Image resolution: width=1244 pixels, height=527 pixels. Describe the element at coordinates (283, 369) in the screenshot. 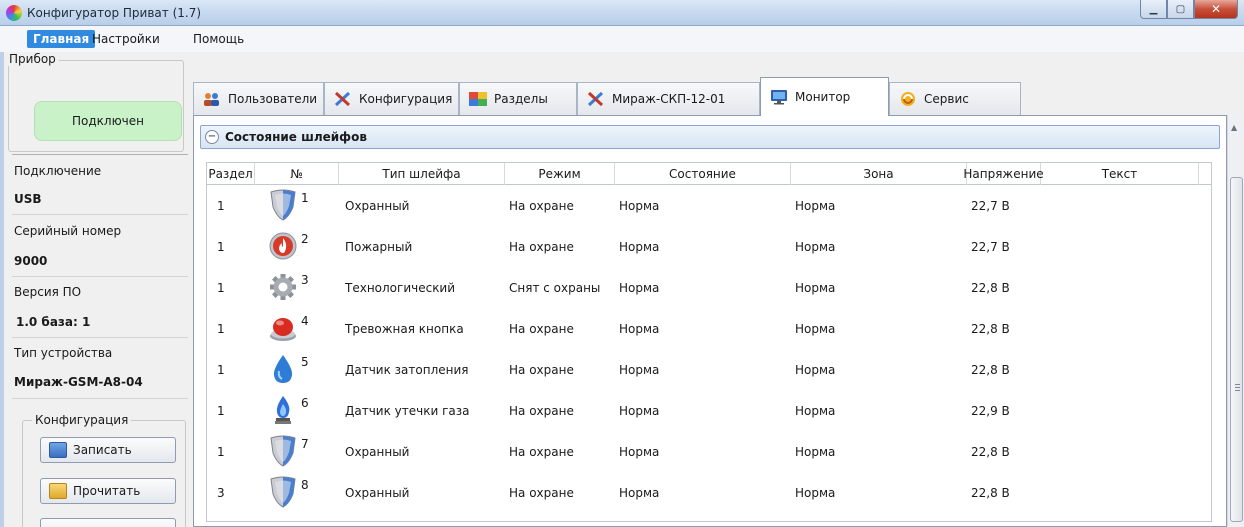

I see `water-drop-icon` at that location.